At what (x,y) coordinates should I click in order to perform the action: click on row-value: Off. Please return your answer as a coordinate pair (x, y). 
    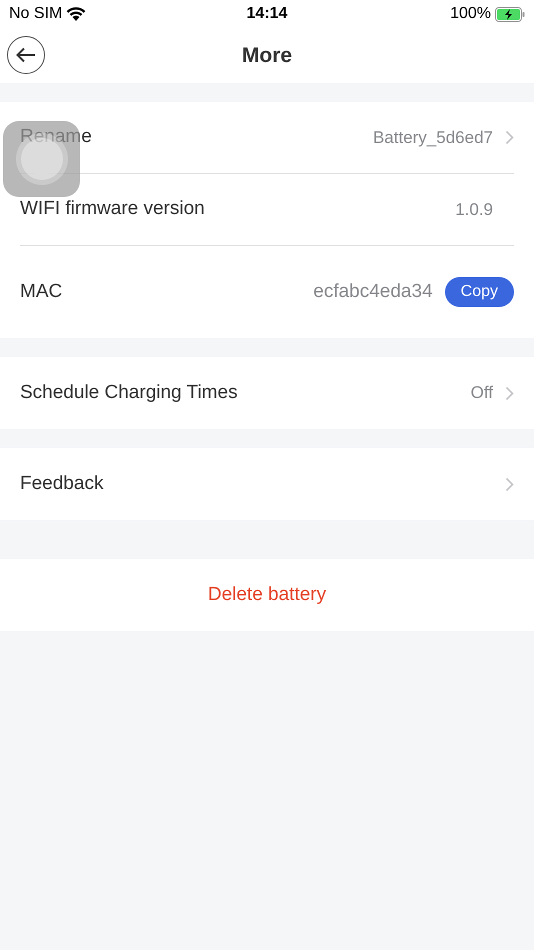
    Looking at the image, I should click on (481, 393).